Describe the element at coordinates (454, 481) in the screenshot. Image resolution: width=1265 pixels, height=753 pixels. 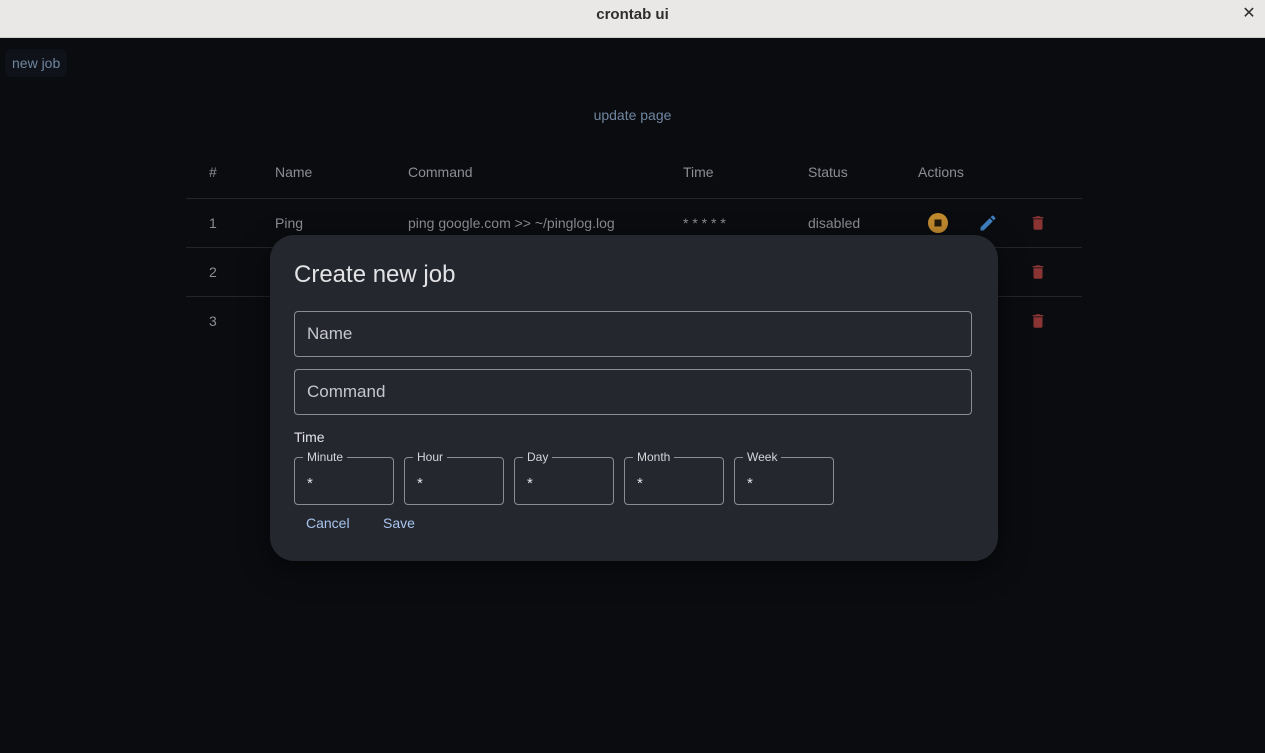
I see `hour-input` at that location.